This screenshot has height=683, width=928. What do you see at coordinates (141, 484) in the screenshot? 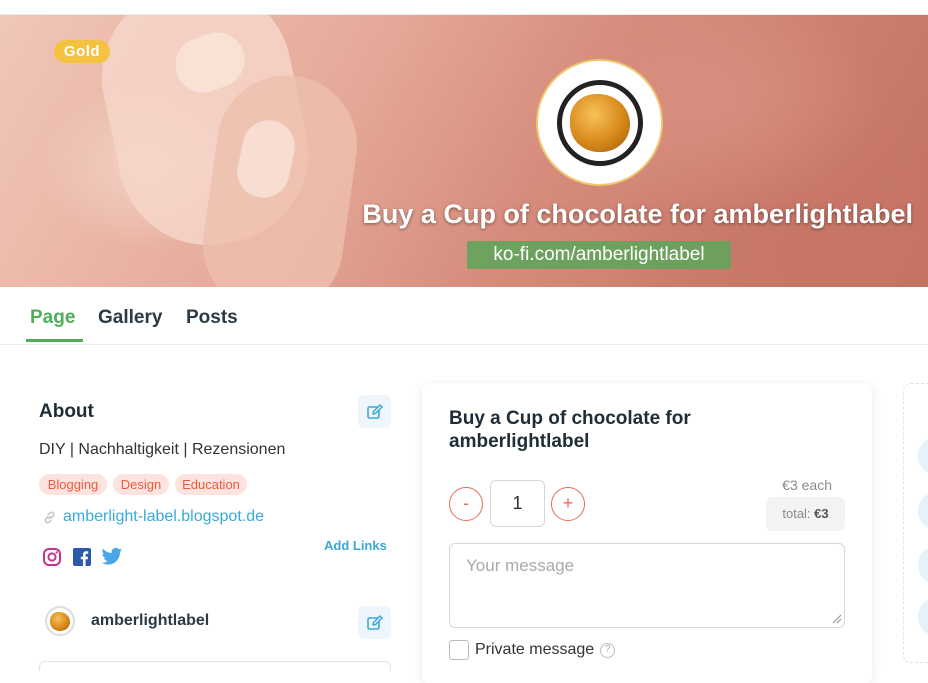
I see `tag-design: Design` at bounding box center [141, 484].